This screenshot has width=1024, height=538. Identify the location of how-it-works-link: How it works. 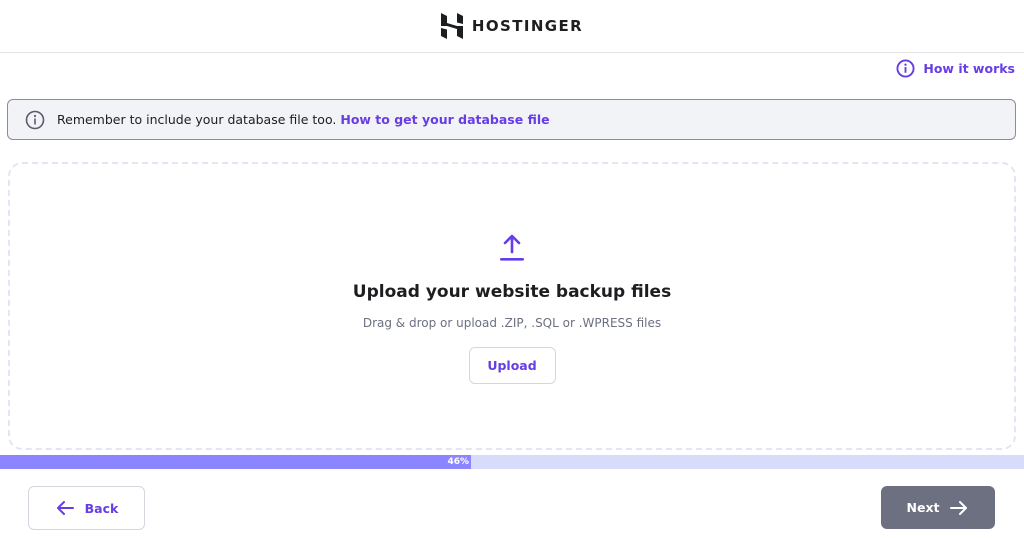
(955, 68).